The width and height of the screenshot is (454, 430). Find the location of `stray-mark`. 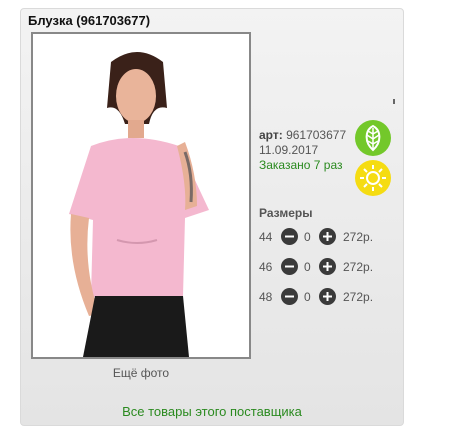

stray-mark is located at coordinates (394, 101).